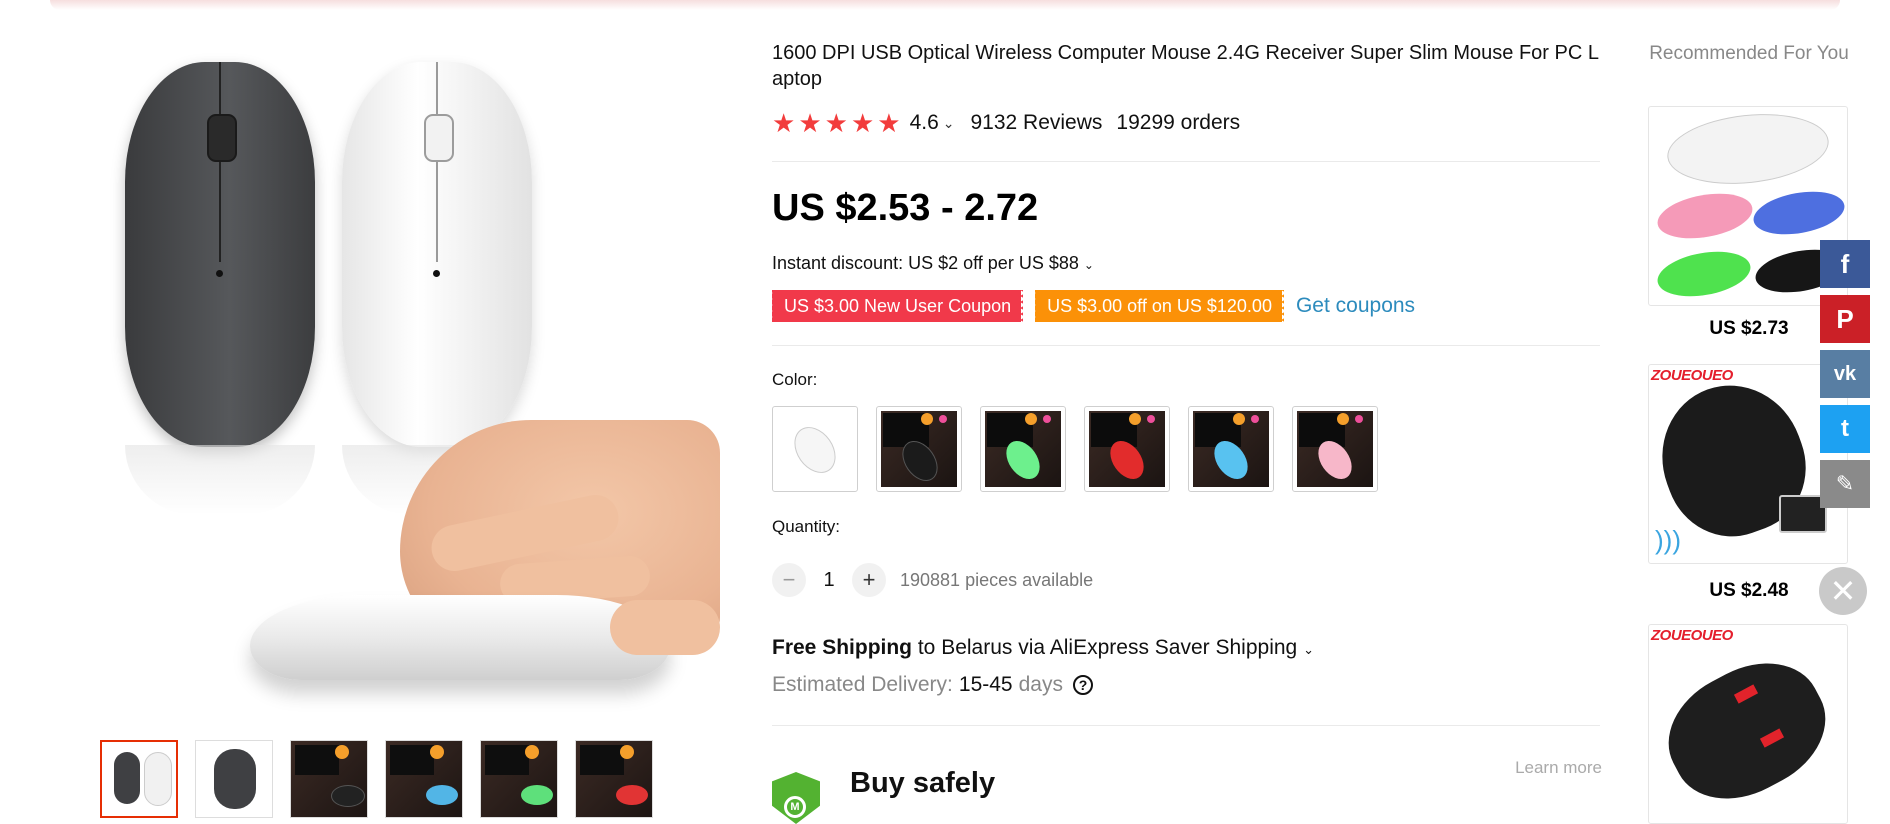 The image size is (1890, 824). What do you see at coordinates (919, 449) in the screenshot?
I see `color-option-black` at bounding box center [919, 449].